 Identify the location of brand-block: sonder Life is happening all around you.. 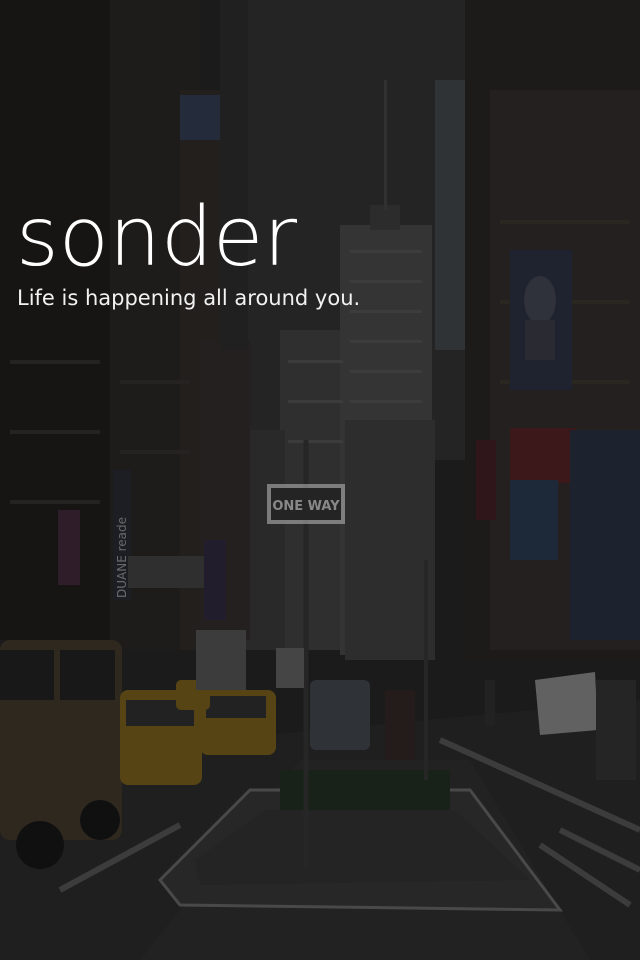
(316, 252).